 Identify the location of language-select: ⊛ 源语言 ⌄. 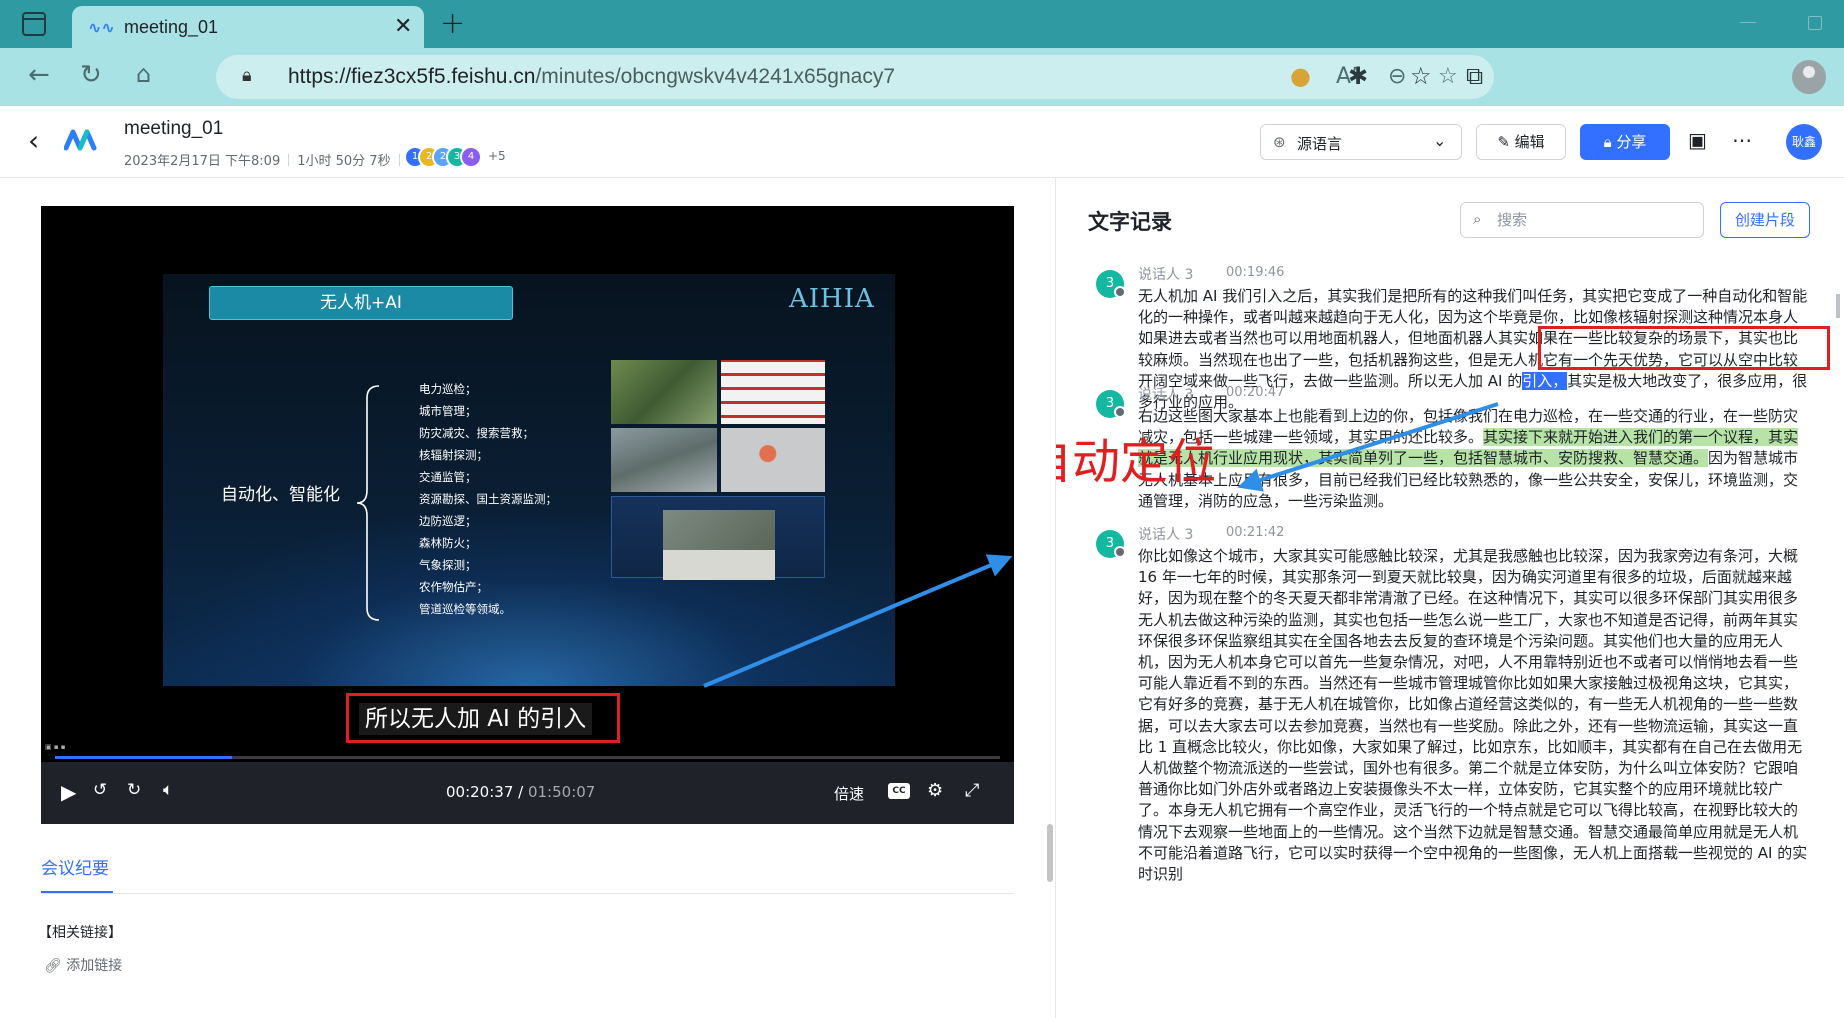
(1361, 142).